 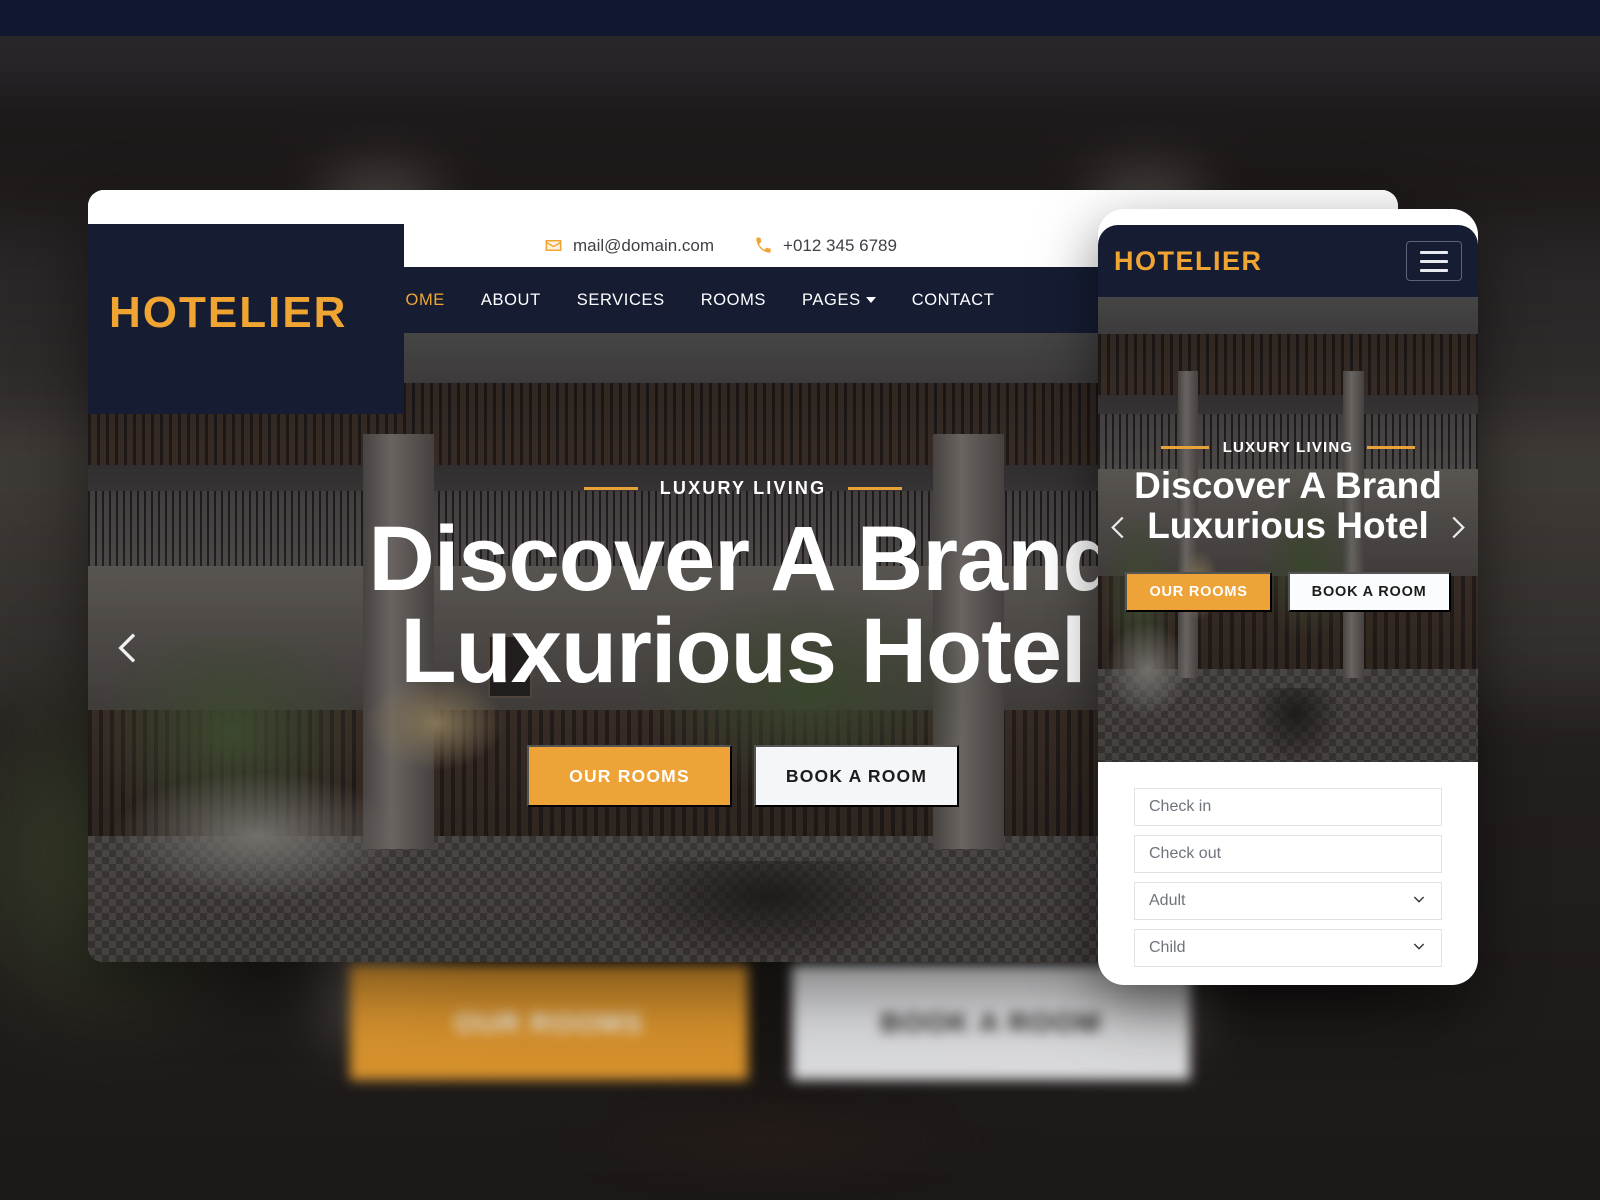 I want to click on check-out-input: Check out, so click(x=1288, y=854).